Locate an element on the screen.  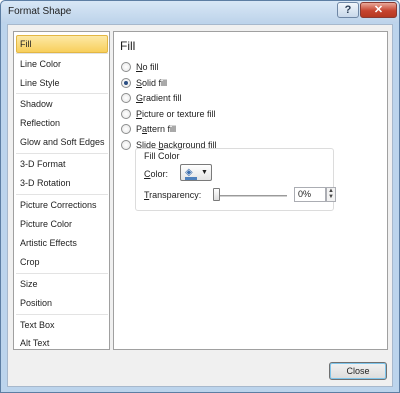
slide-background-fill-radio is located at coordinates (126, 145).